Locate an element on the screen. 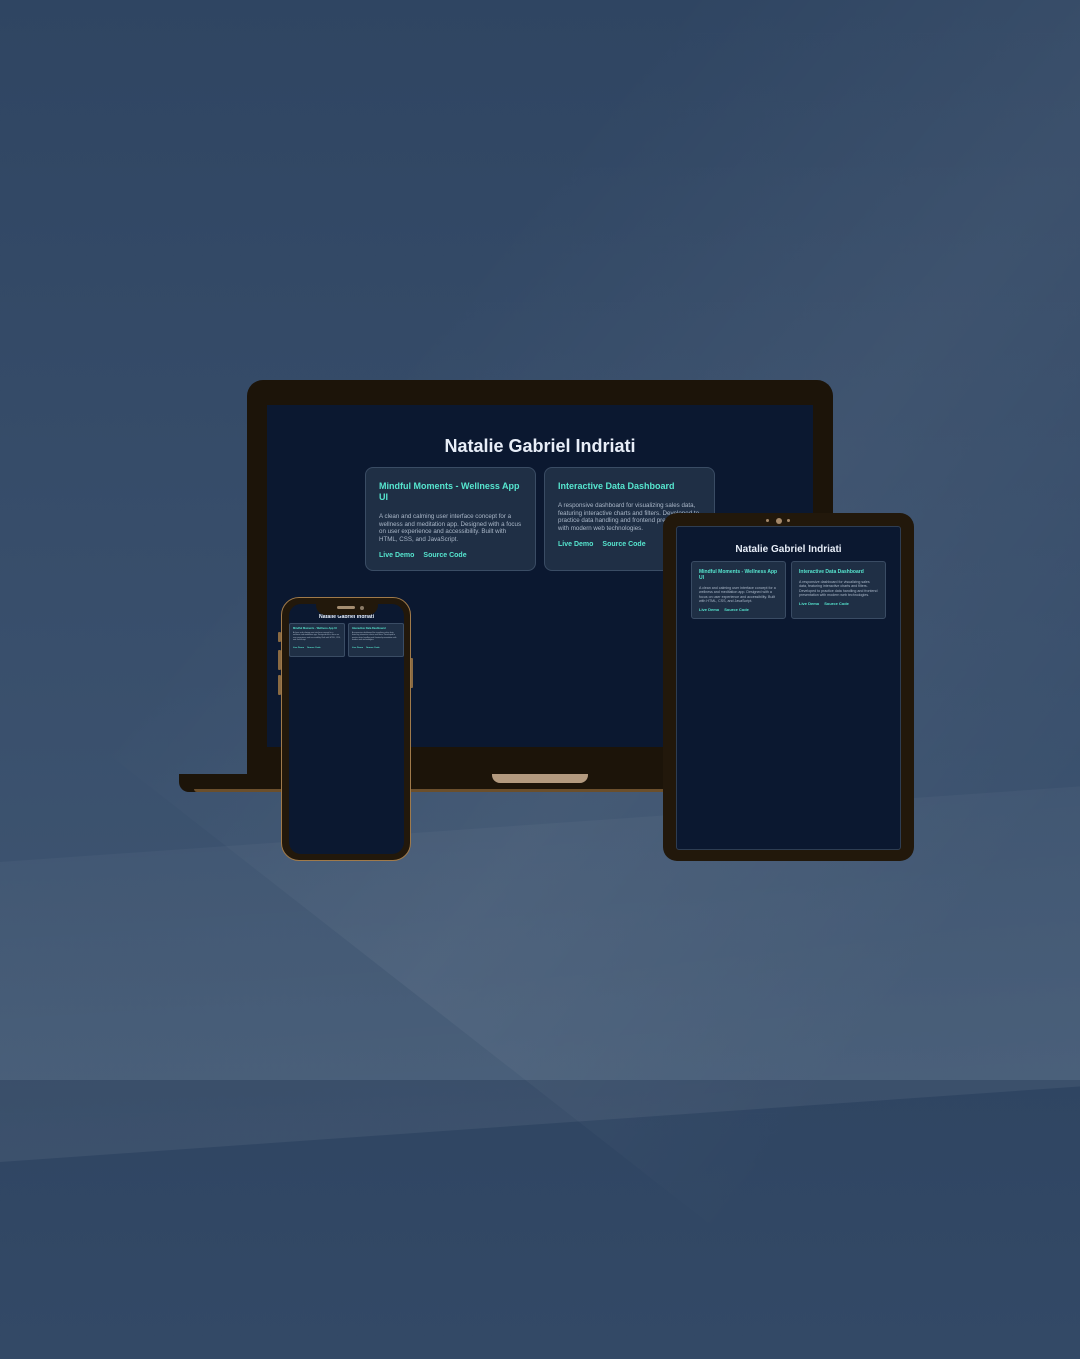 The width and height of the screenshot is (1080, 1359). laptop-trackpad-notch is located at coordinates (540, 778).